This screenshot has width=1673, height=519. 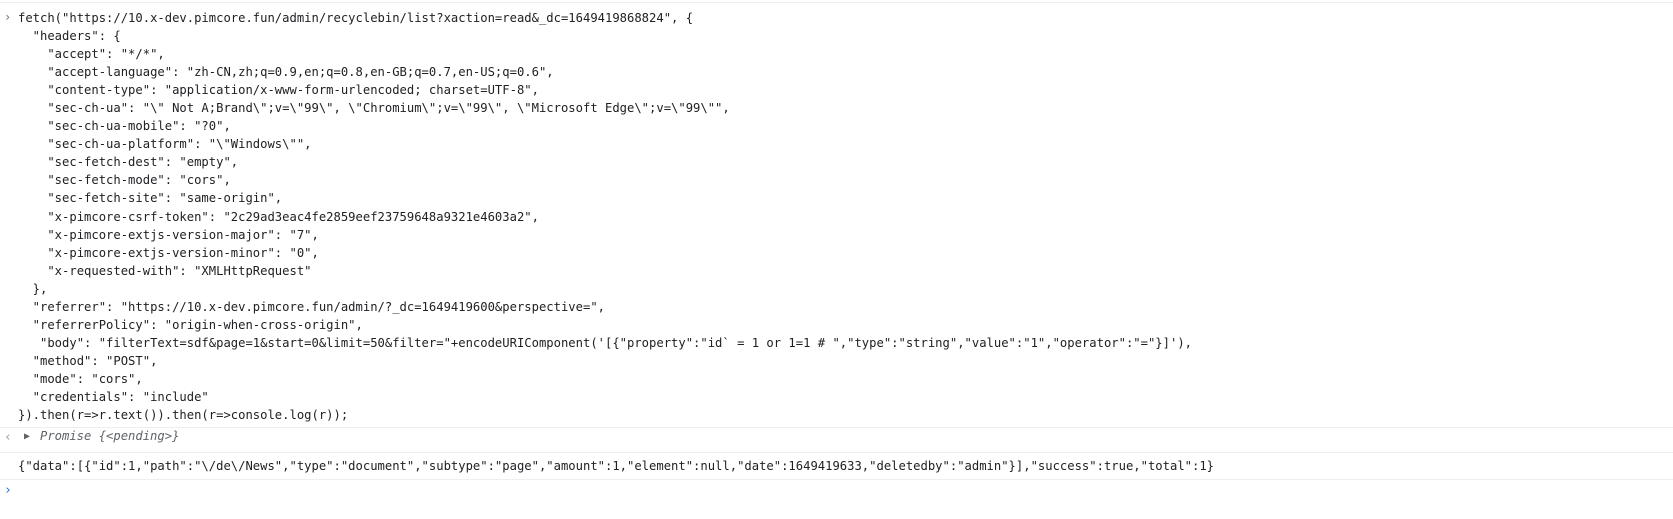 What do you see at coordinates (8, 490) in the screenshot?
I see `input-prompt-chevron-icon: ›` at bounding box center [8, 490].